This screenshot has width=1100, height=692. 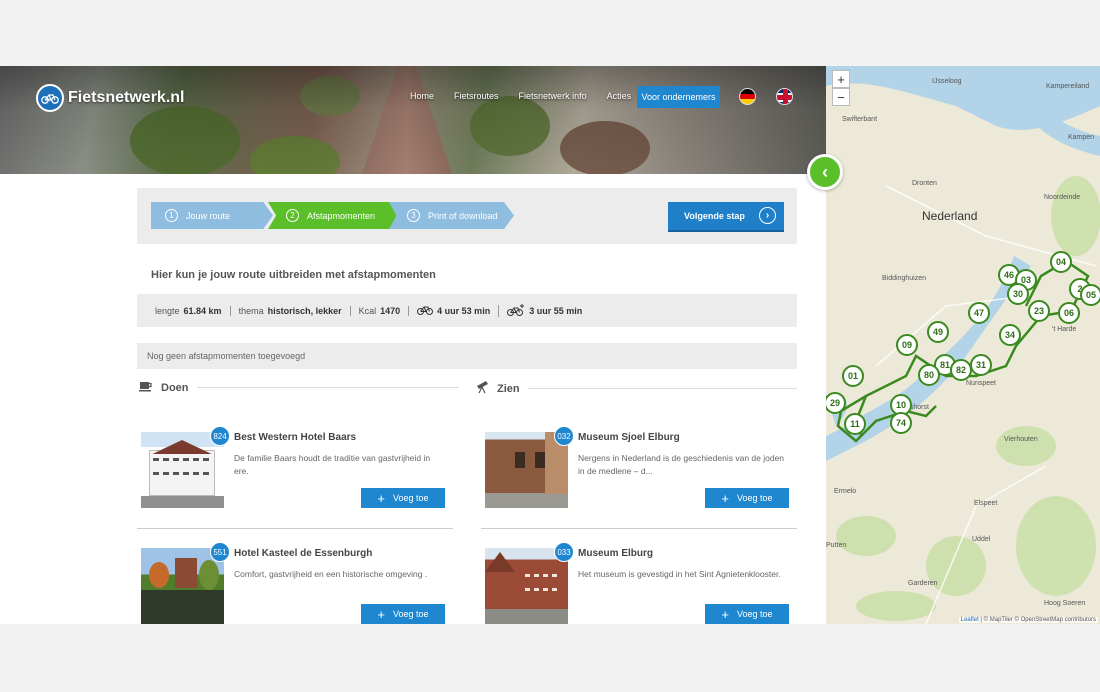 I want to click on step-number: 1, so click(x=171, y=215).